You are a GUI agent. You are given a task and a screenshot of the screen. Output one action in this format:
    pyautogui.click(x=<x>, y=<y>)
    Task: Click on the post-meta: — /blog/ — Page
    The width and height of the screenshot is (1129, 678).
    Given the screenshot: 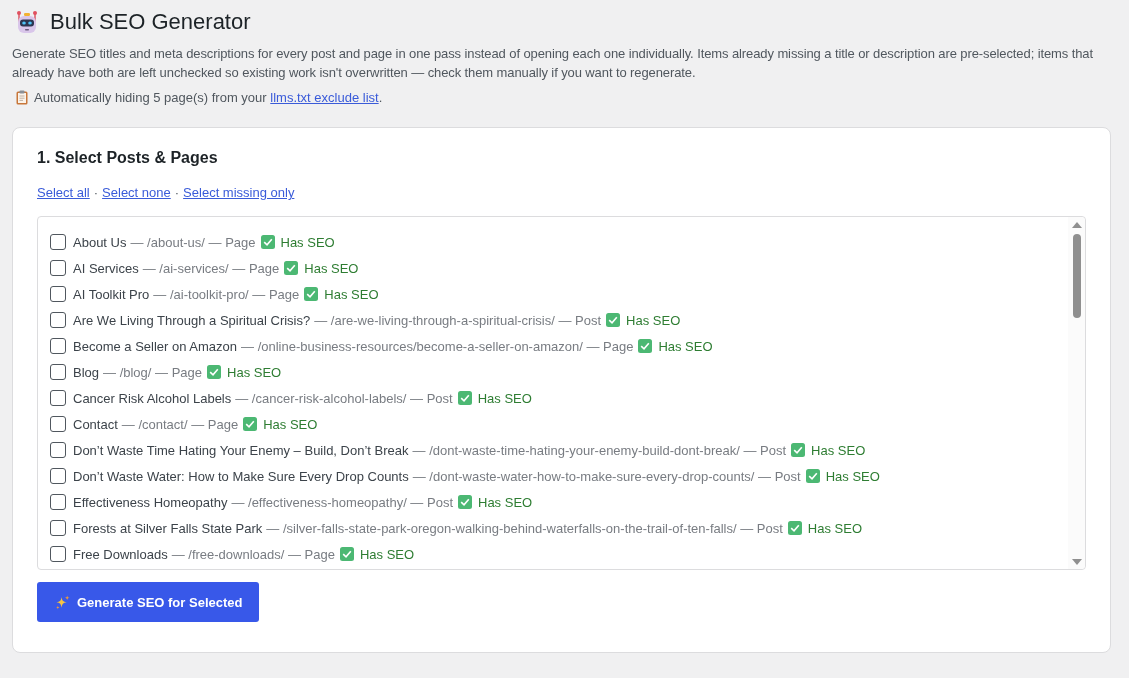 What is the action you would take?
    pyautogui.click(x=153, y=372)
    